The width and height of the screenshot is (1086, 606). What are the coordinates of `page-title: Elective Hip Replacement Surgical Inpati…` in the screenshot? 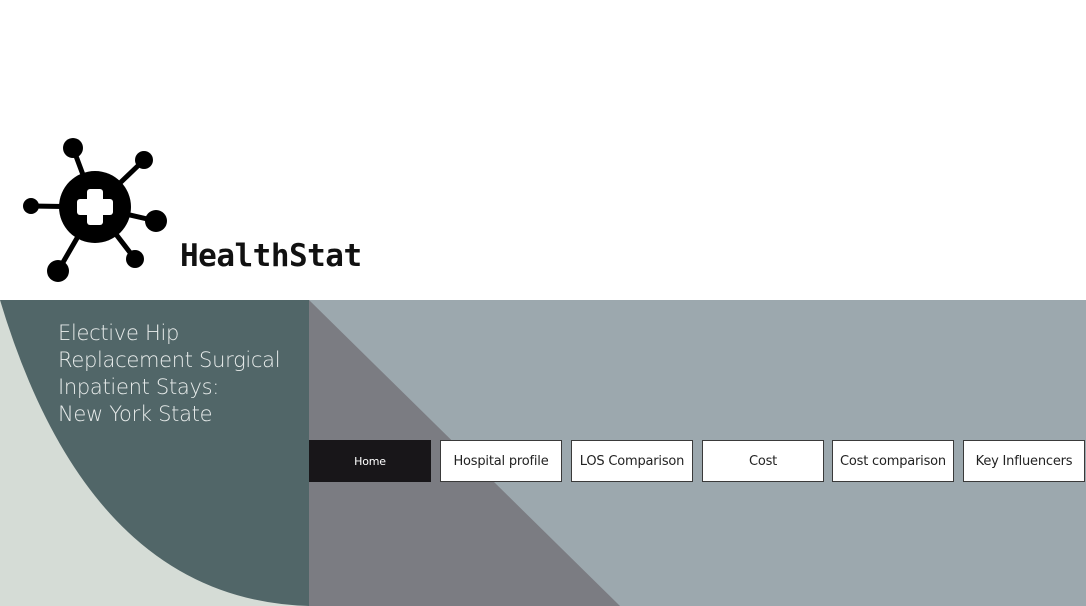 It's located at (178, 374).